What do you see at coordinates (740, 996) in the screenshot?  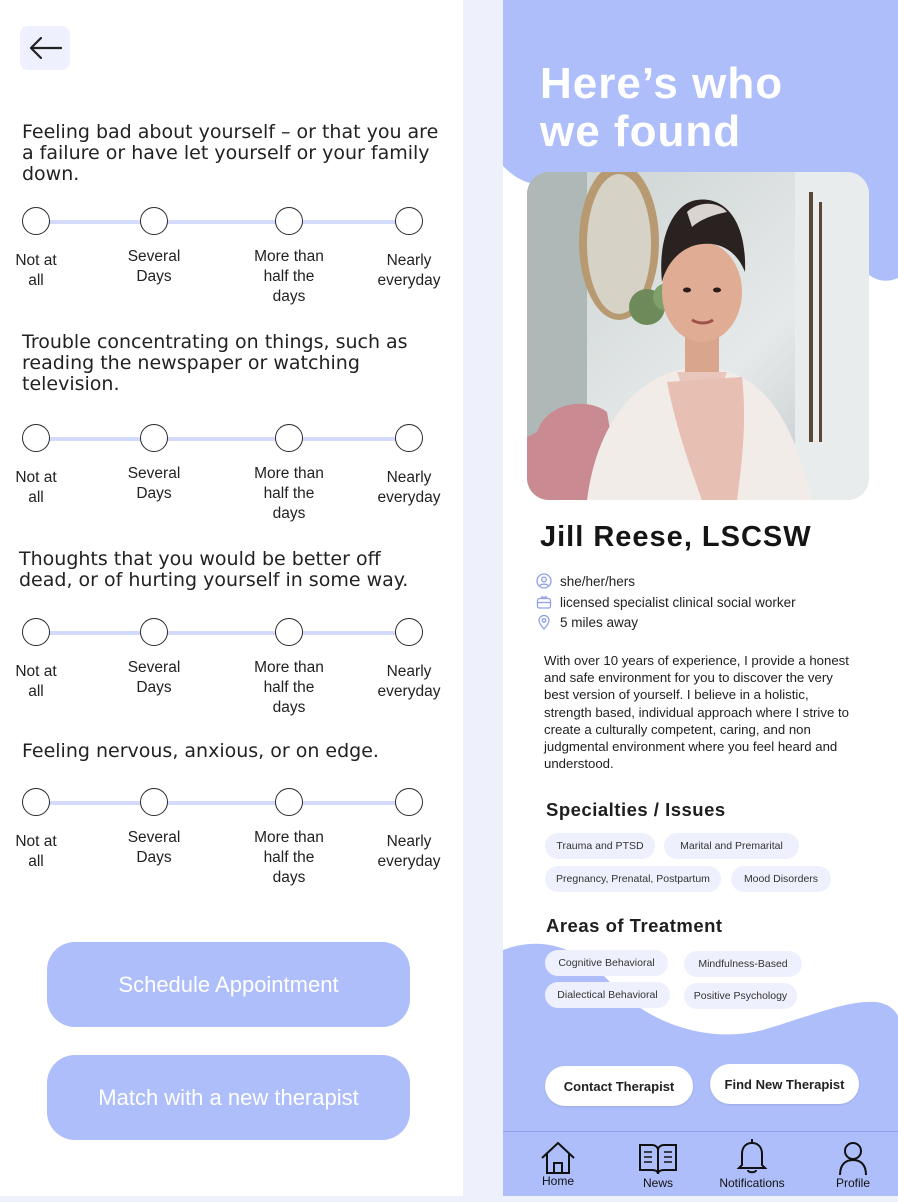 I see `treatment-chip: Positive Psychology` at bounding box center [740, 996].